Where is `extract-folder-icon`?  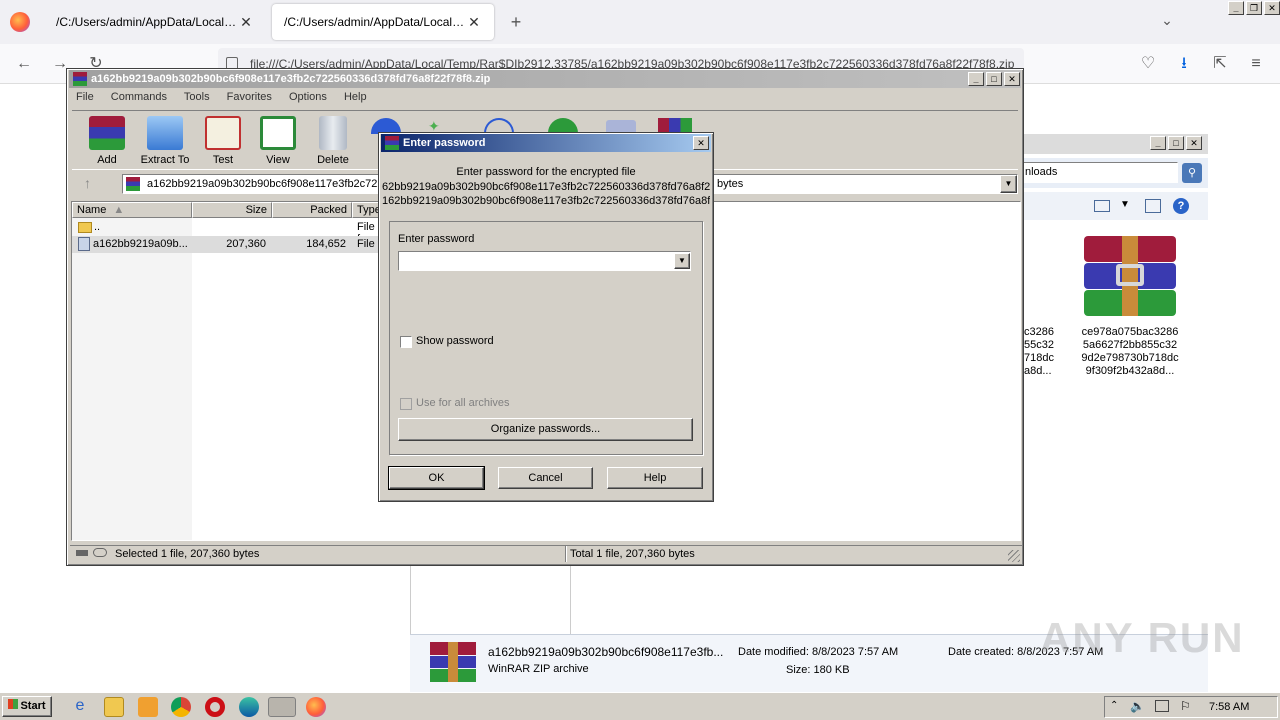 extract-folder-icon is located at coordinates (165, 133).